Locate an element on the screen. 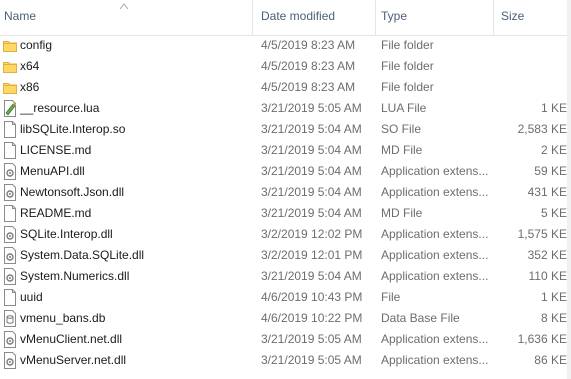  file-type: File is located at coordinates (391, 297).